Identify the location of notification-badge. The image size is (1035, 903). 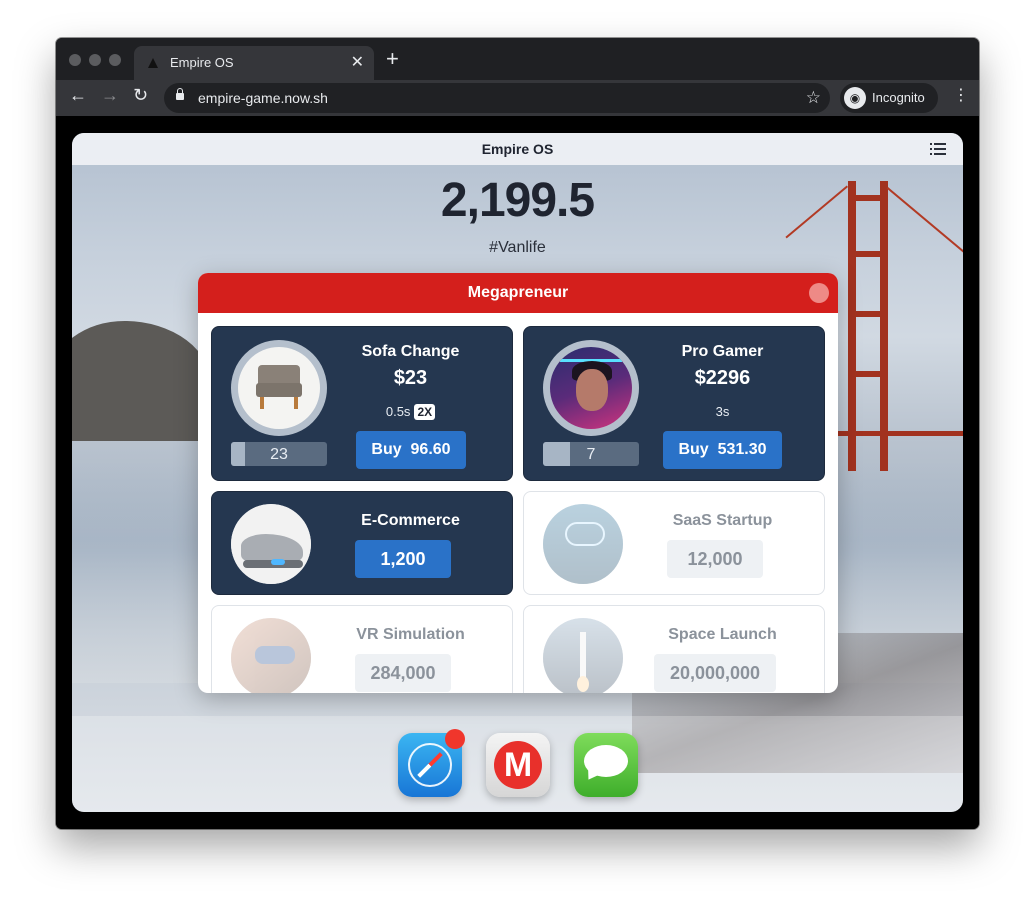
(455, 739).